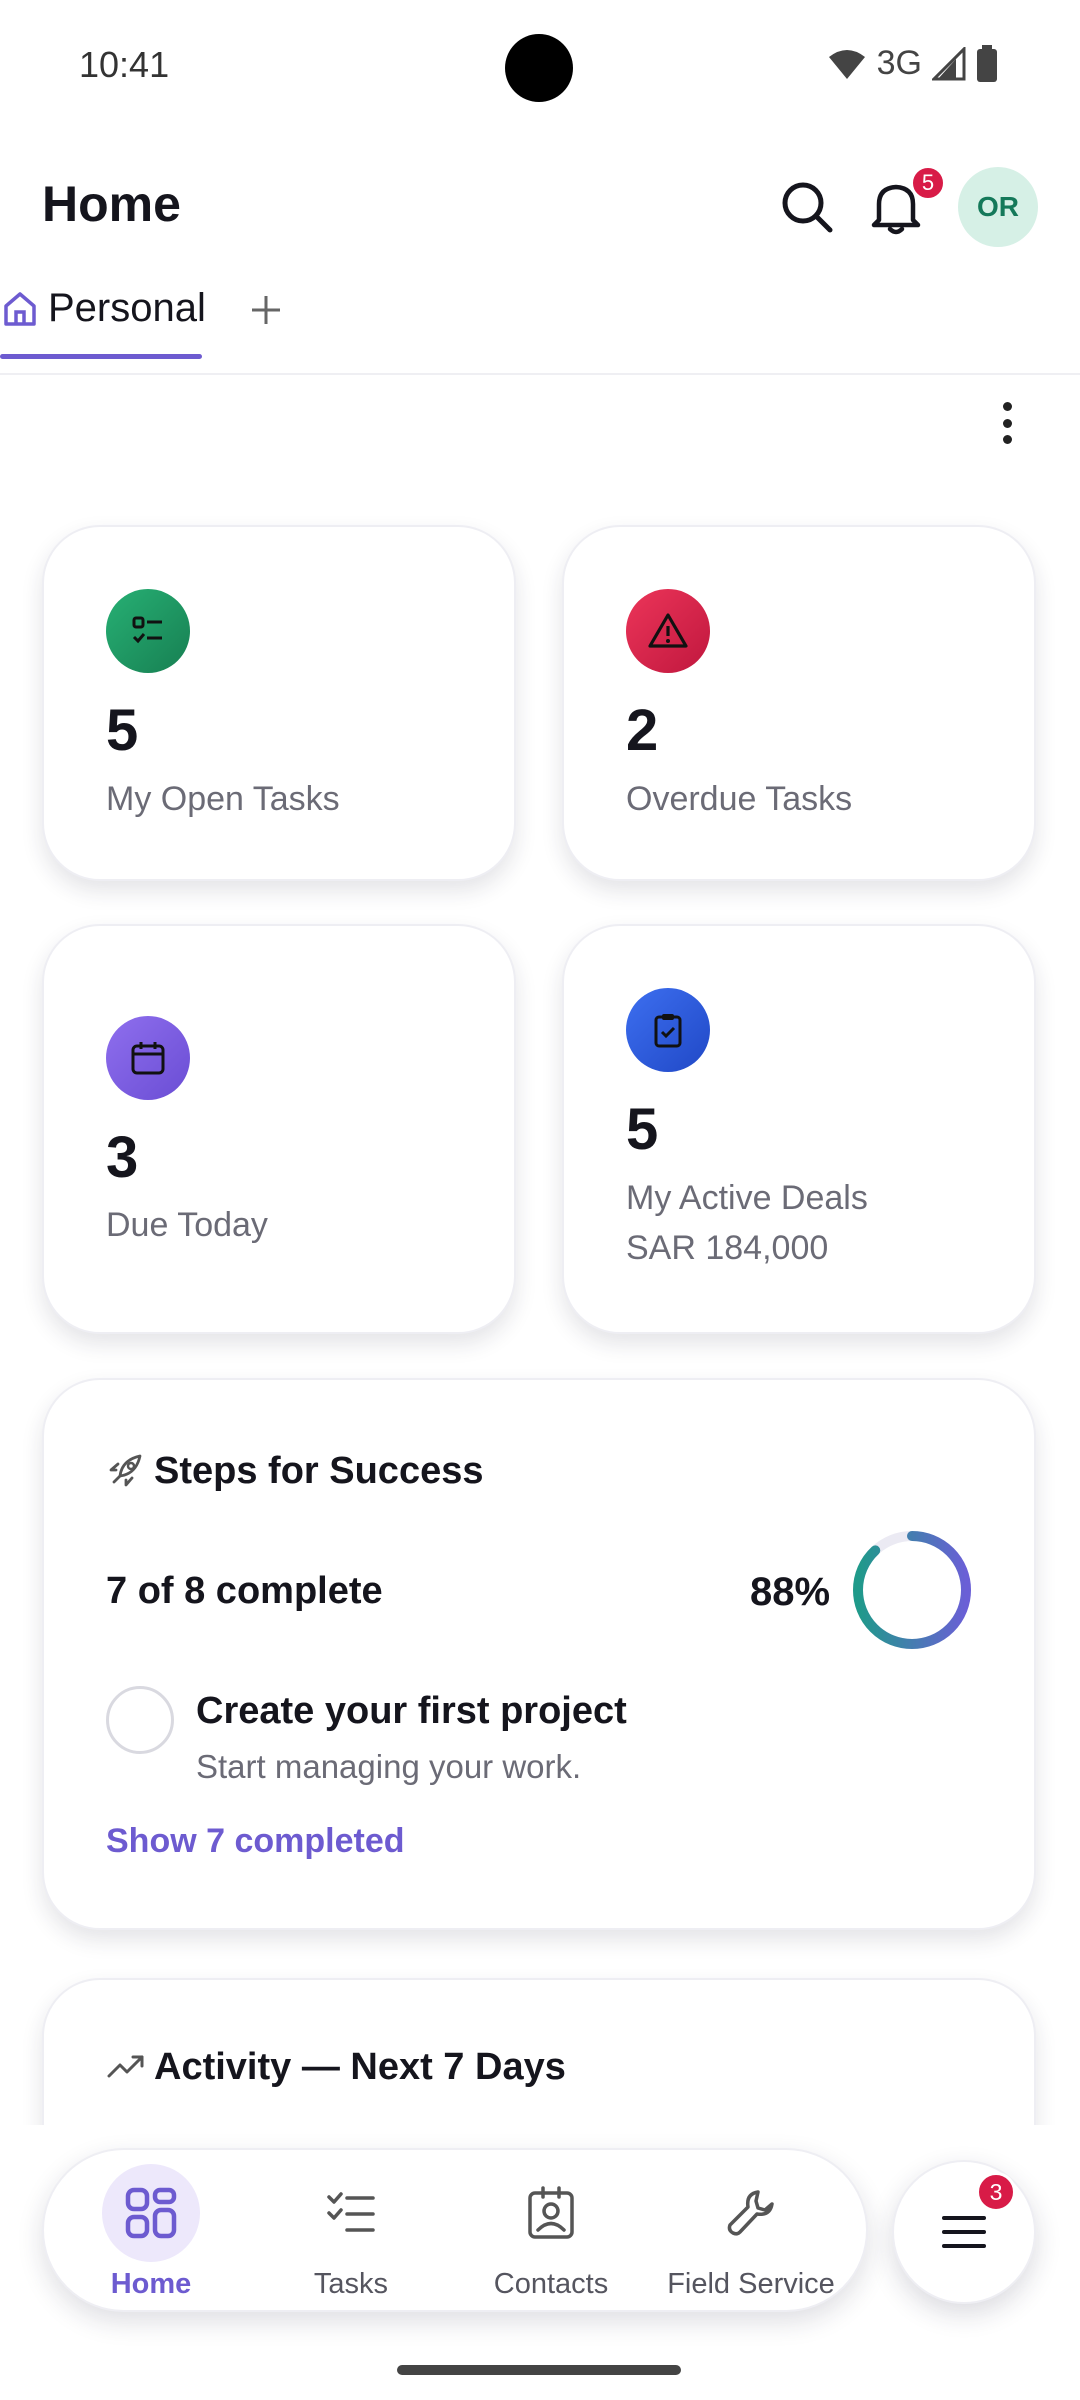 The width and height of the screenshot is (1080, 2400). I want to click on status-time: 10:41, so click(124, 64).